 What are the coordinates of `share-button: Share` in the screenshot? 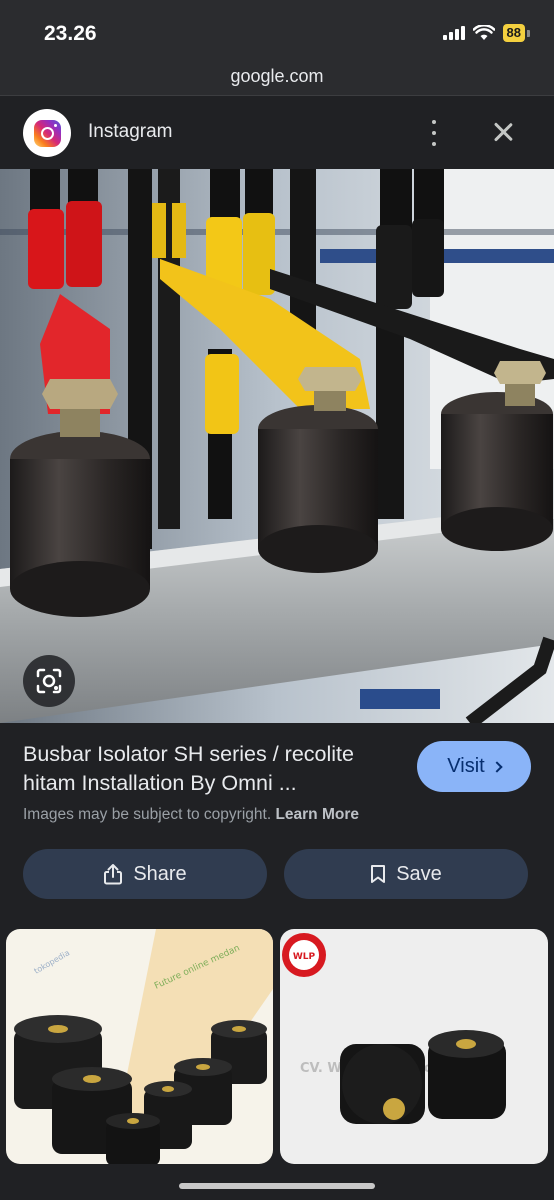 It's located at (145, 874).